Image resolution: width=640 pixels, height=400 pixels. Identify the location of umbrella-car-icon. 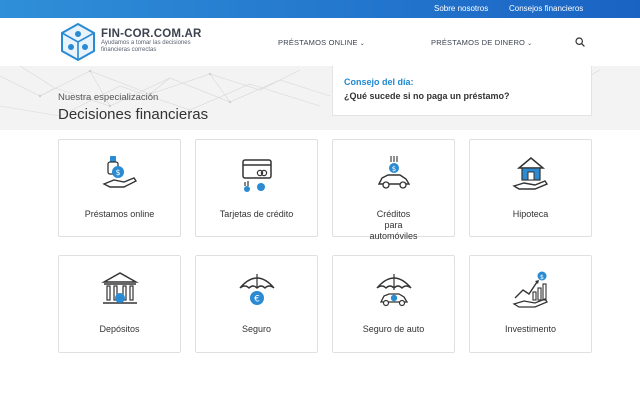
(394, 290).